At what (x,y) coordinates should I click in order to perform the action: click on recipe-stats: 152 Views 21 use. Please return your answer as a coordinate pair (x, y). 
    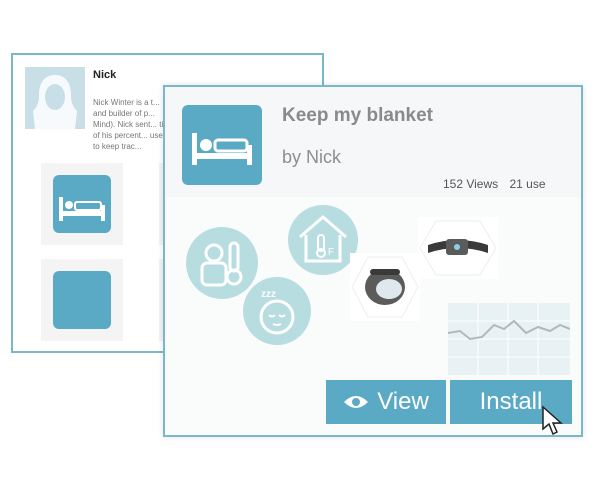
    Looking at the image, I should click on (494, 184).